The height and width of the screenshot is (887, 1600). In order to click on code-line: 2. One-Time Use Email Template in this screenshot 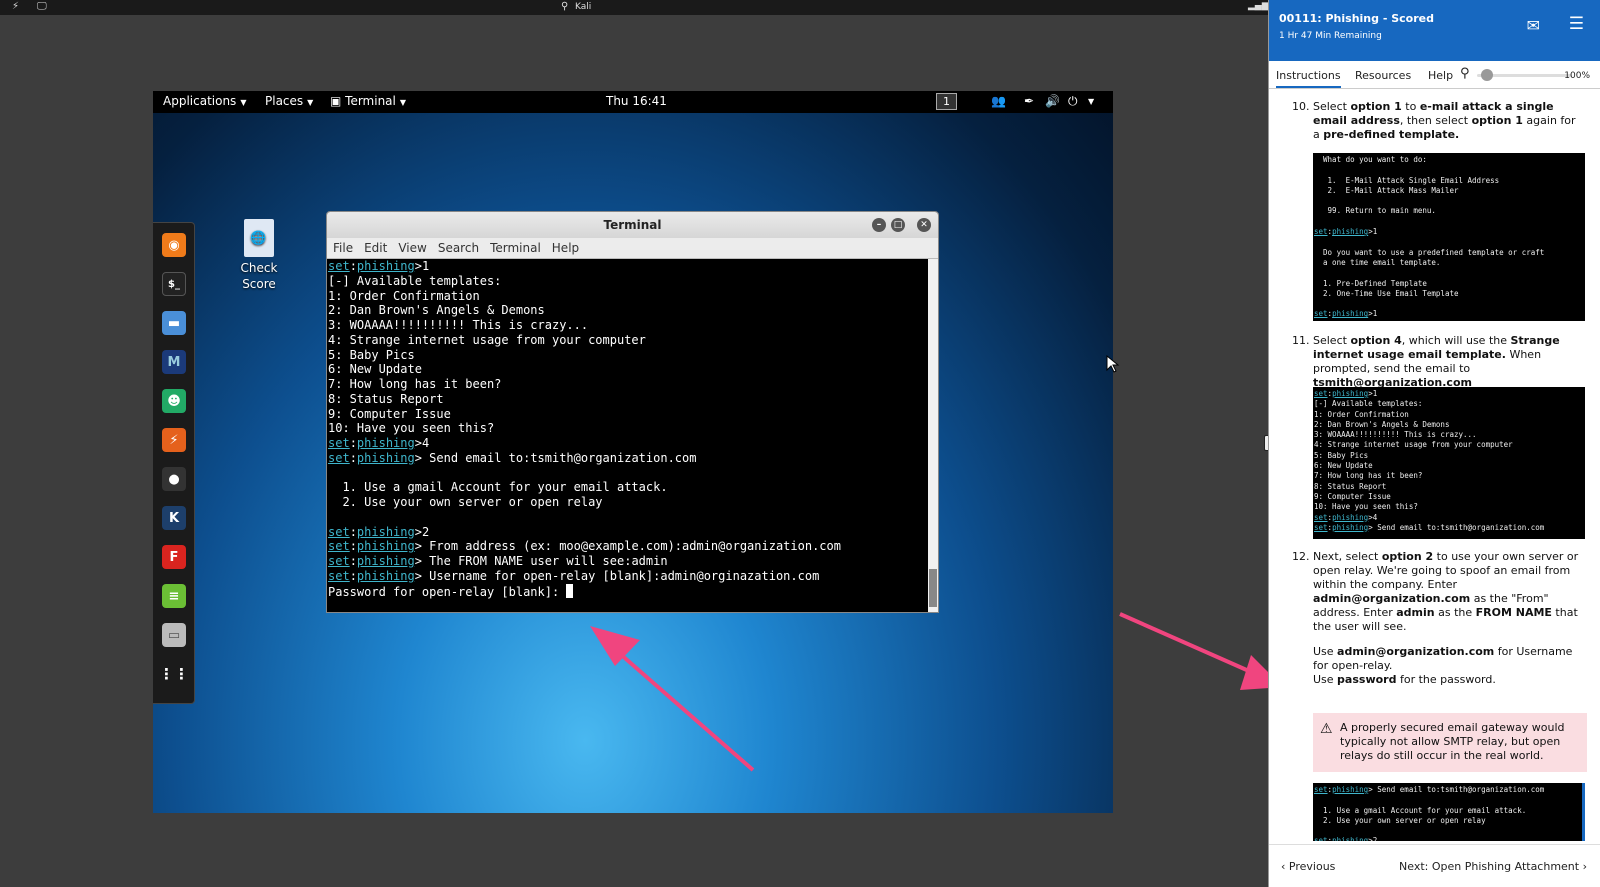, I will do `click(1386, 293)`.